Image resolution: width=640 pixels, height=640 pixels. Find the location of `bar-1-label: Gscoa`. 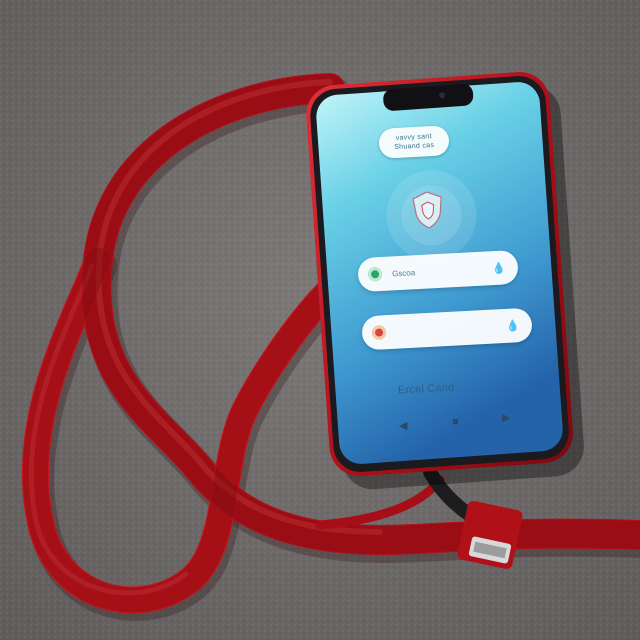

bar-1-label: Gscoa is located at coordinates (403, 272).